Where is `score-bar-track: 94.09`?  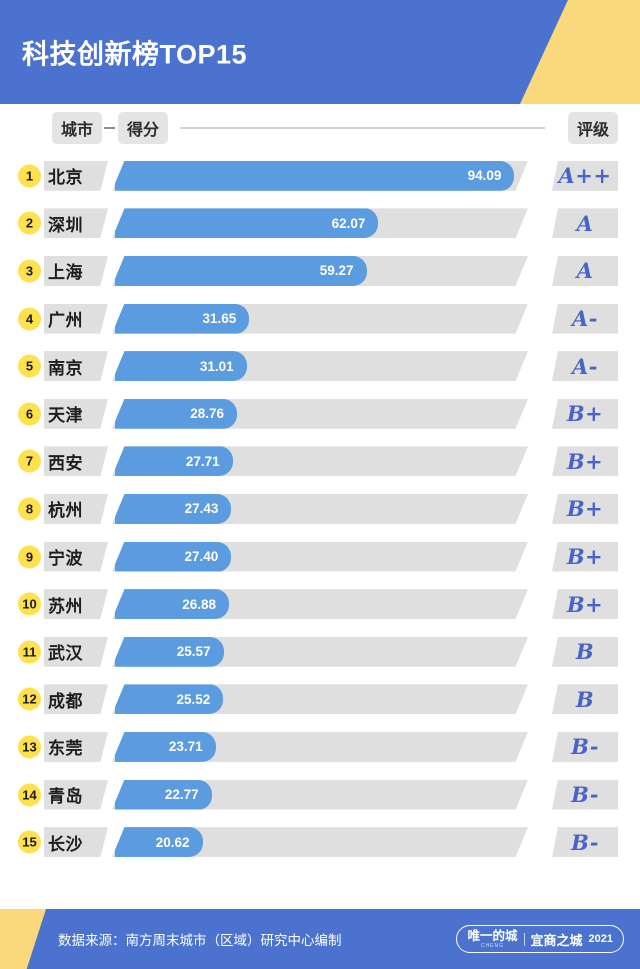 score-bar-track: 94.09 is located at coordinates (320, 175).